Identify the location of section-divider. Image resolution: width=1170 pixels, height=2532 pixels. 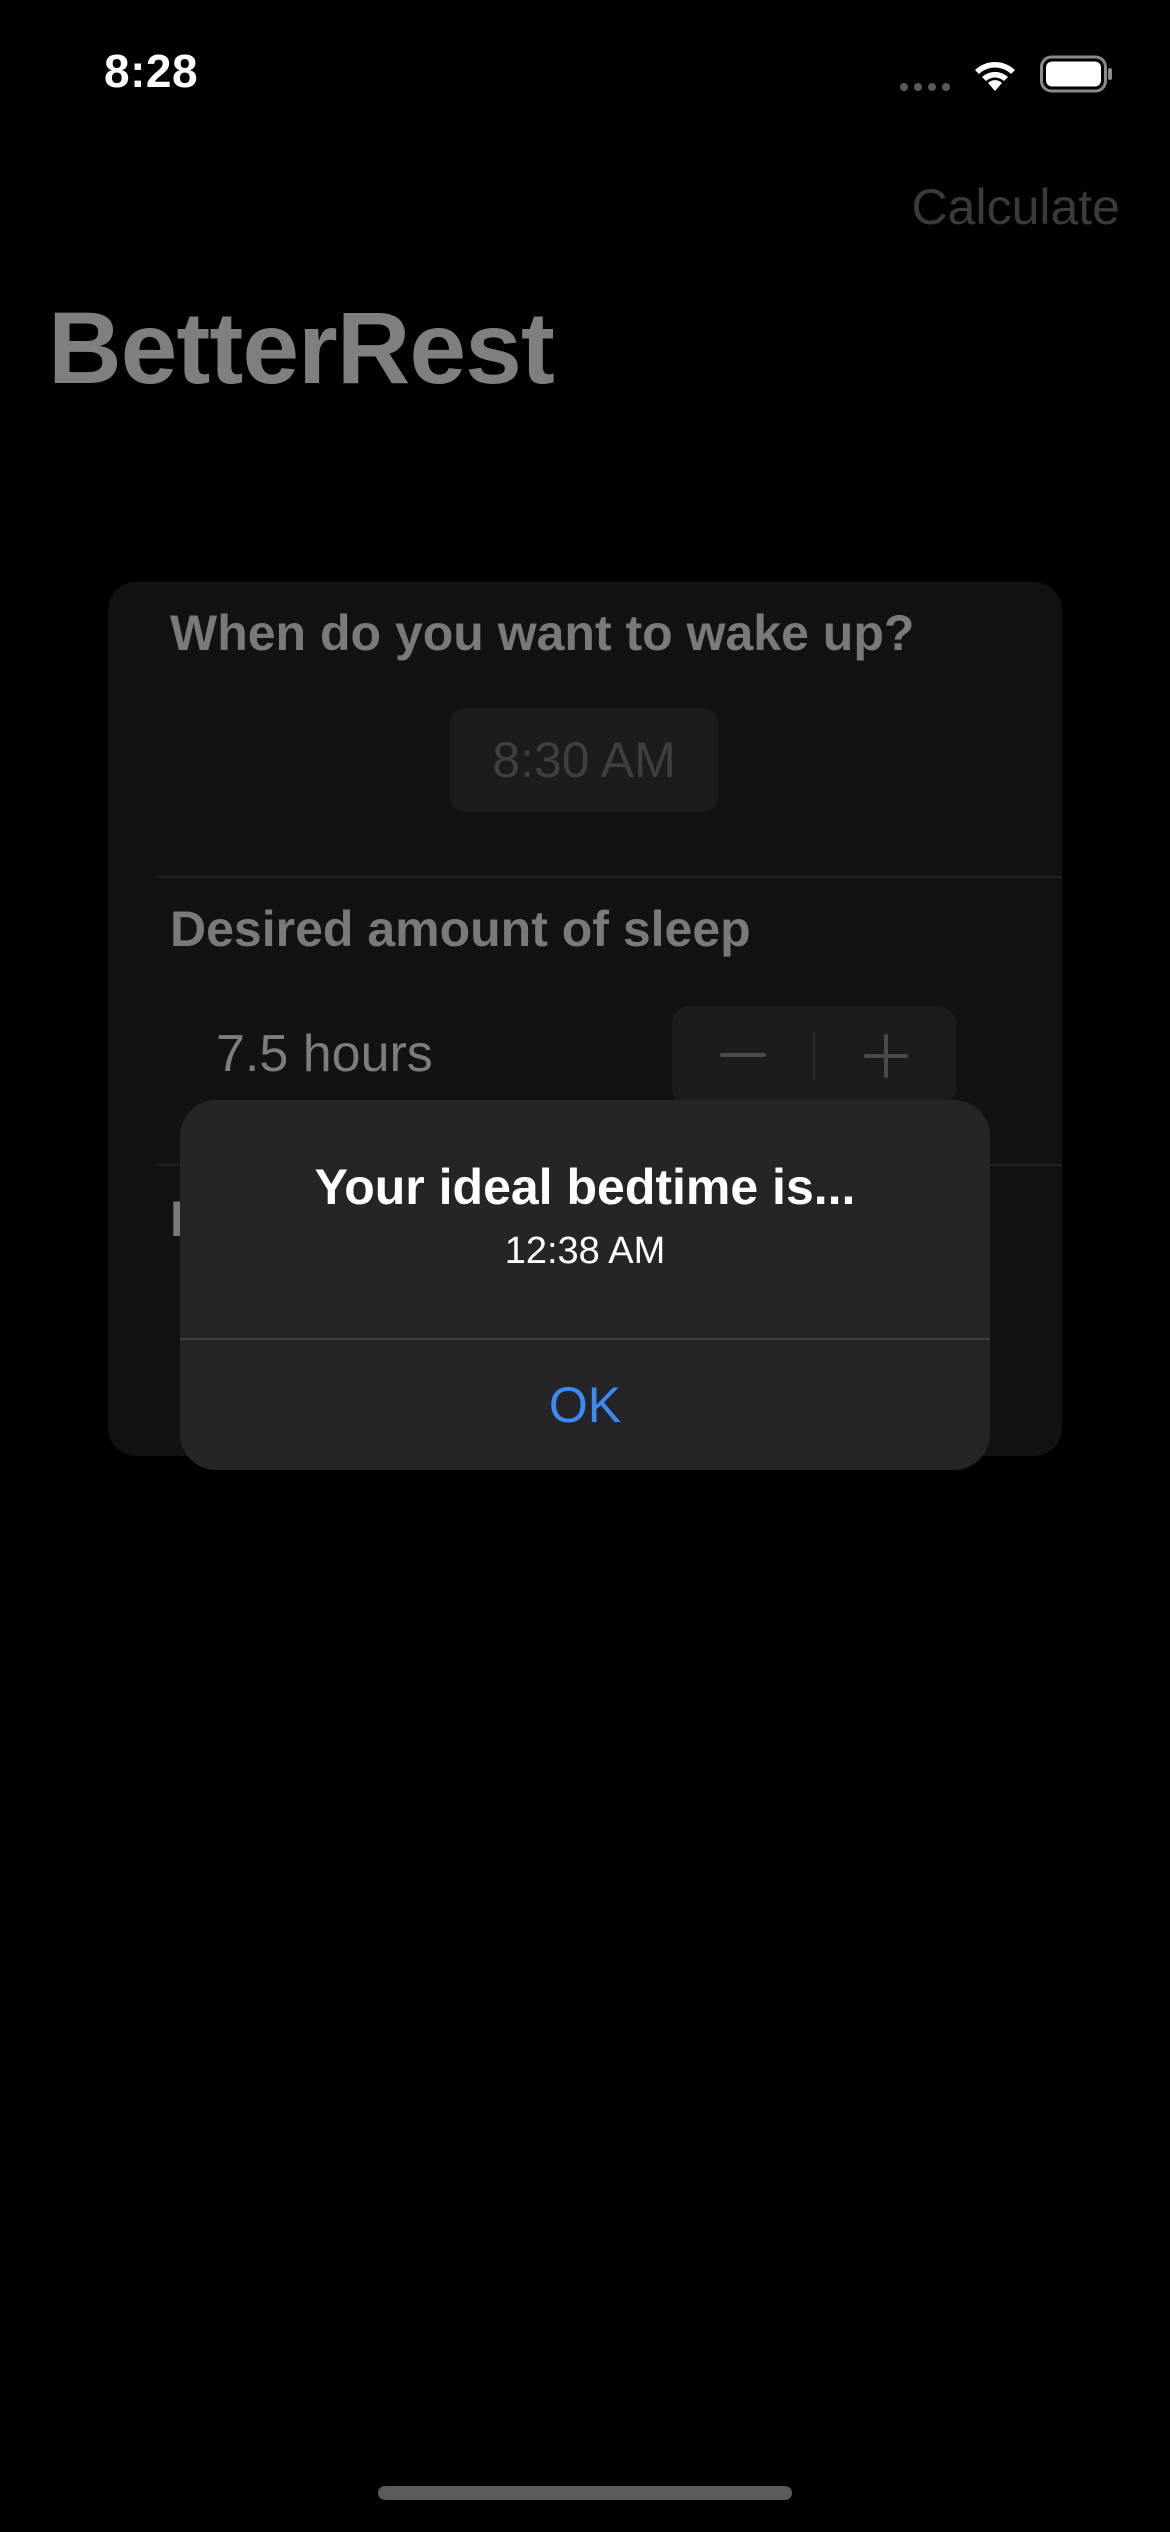
(609, 877).